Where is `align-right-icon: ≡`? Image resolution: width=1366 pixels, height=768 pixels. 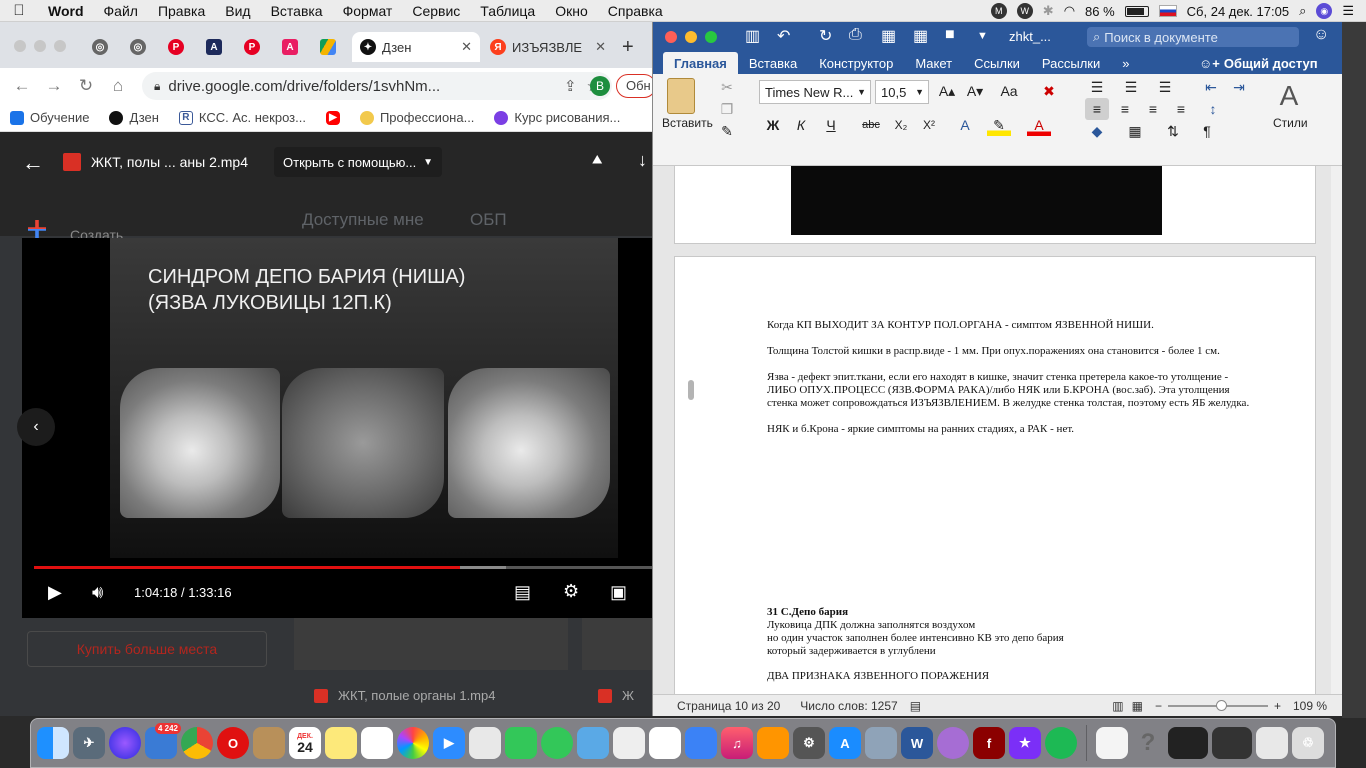
align-right-icon: ≡ is located at coordinates (1153, 109).